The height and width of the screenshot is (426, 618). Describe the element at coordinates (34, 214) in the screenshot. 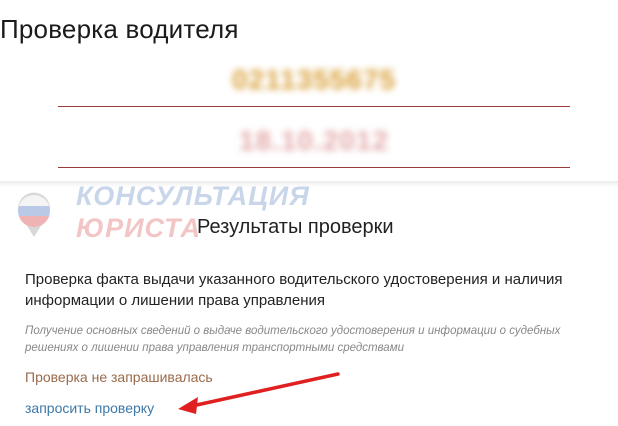

I see `russian-flag-pin-icon` at that location.